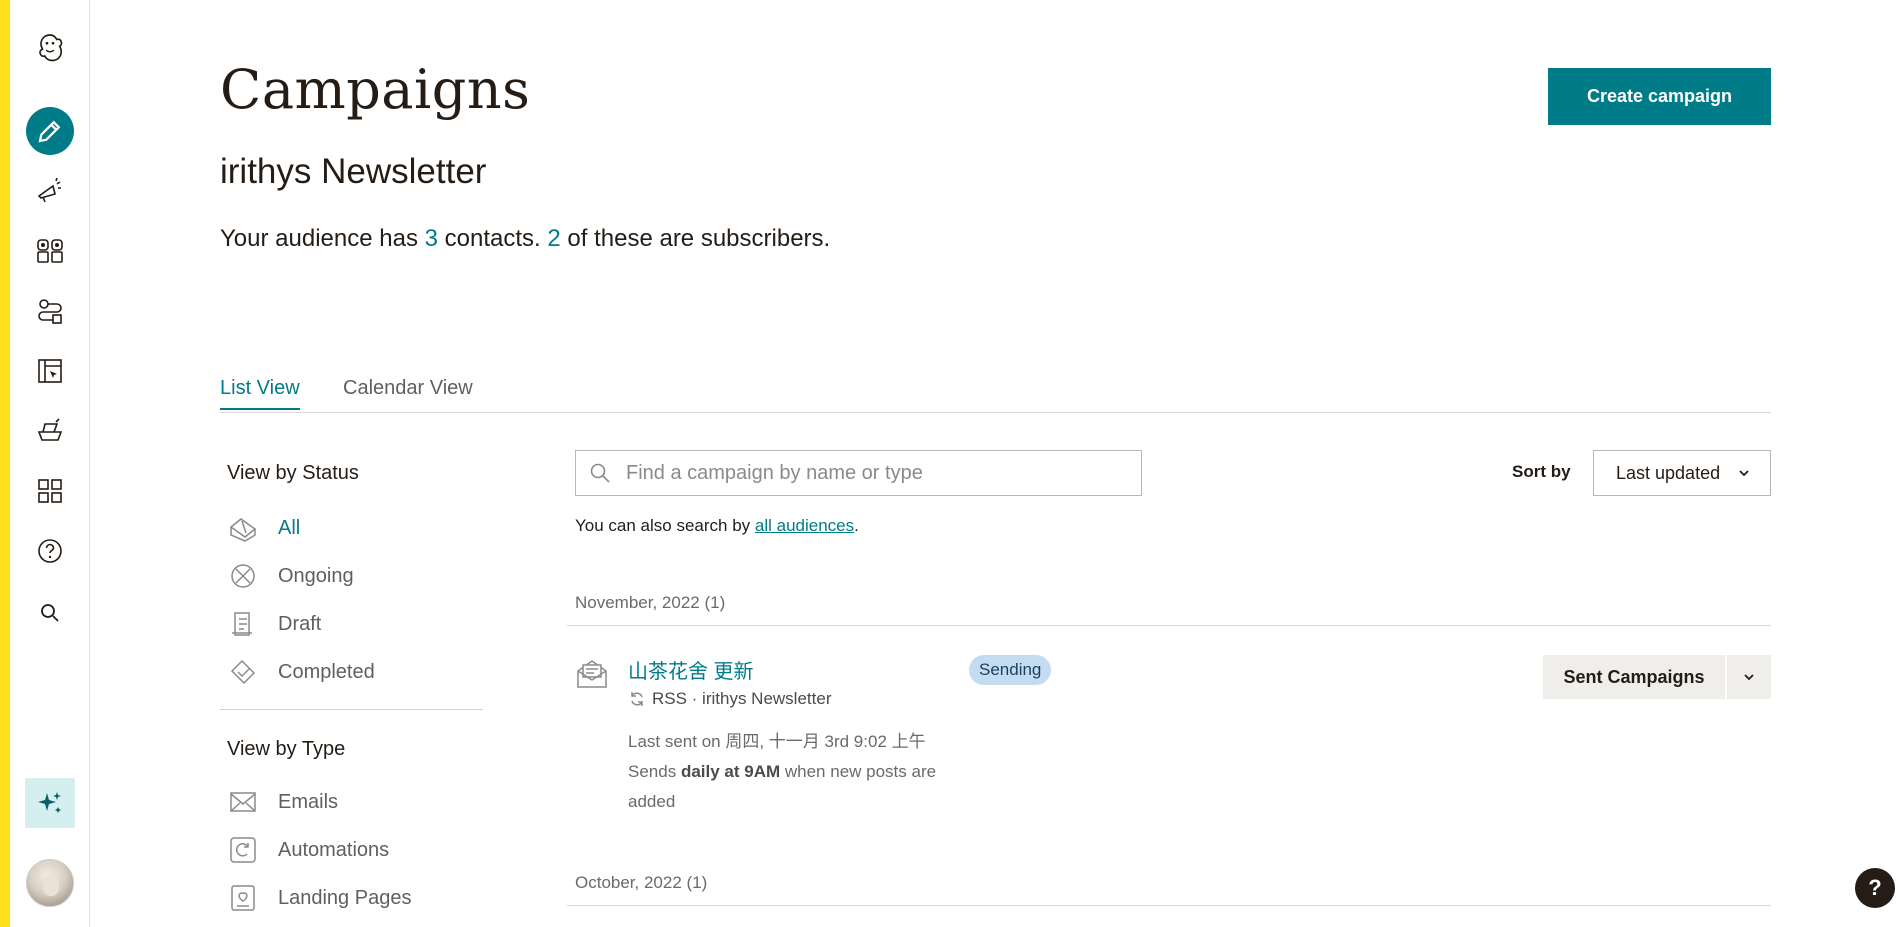  Describe the element at coordinates (353, 171) in the screenshot. I see `audience-name: irithys Newsletter` at that location.